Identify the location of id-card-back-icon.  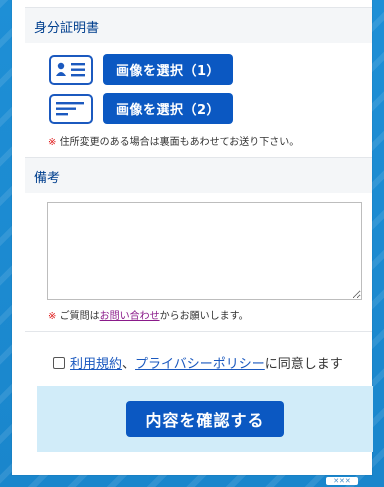
(71, 109).